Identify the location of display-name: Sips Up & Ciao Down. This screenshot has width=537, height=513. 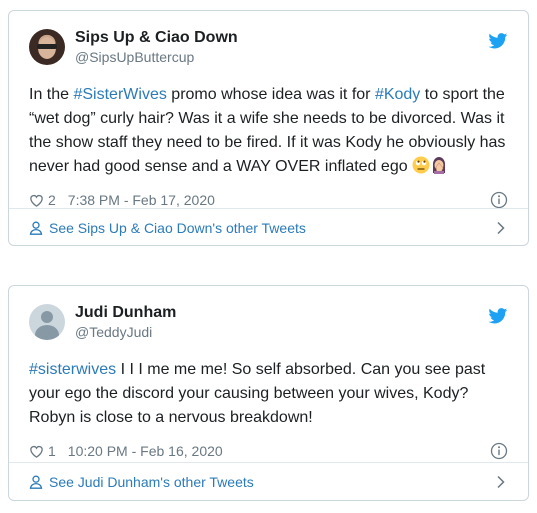
(156, 38).